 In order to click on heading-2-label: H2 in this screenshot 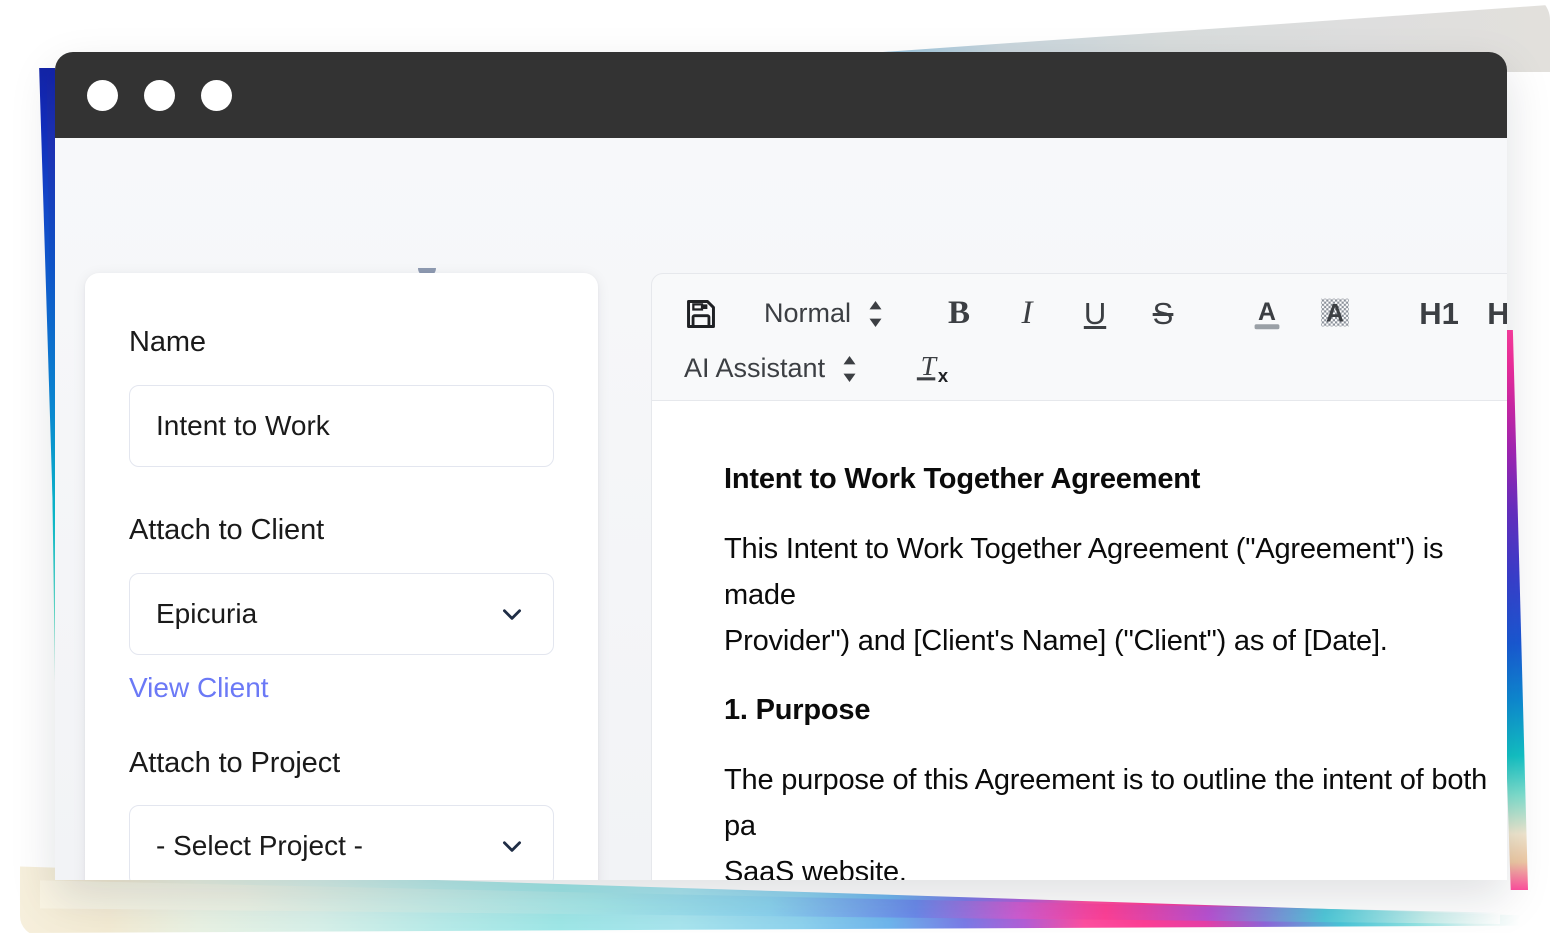, I will do `click(1497, 314)`.